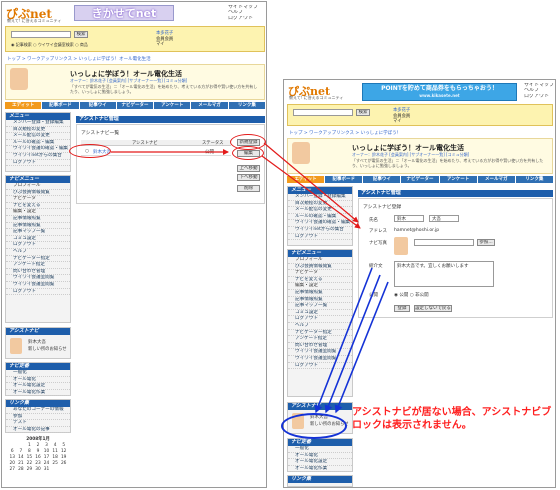  I want to click on arrow-new-to-form, so click(311, 182).